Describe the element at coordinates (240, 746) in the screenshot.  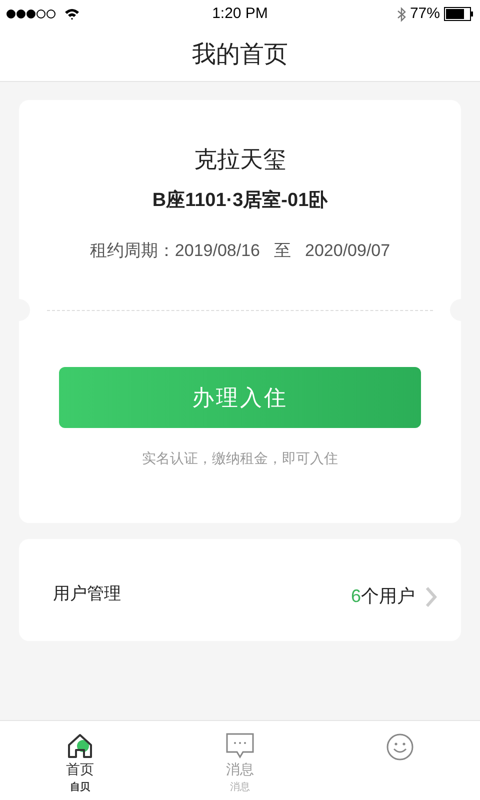
I see `chat-bubble-icon` at that location.